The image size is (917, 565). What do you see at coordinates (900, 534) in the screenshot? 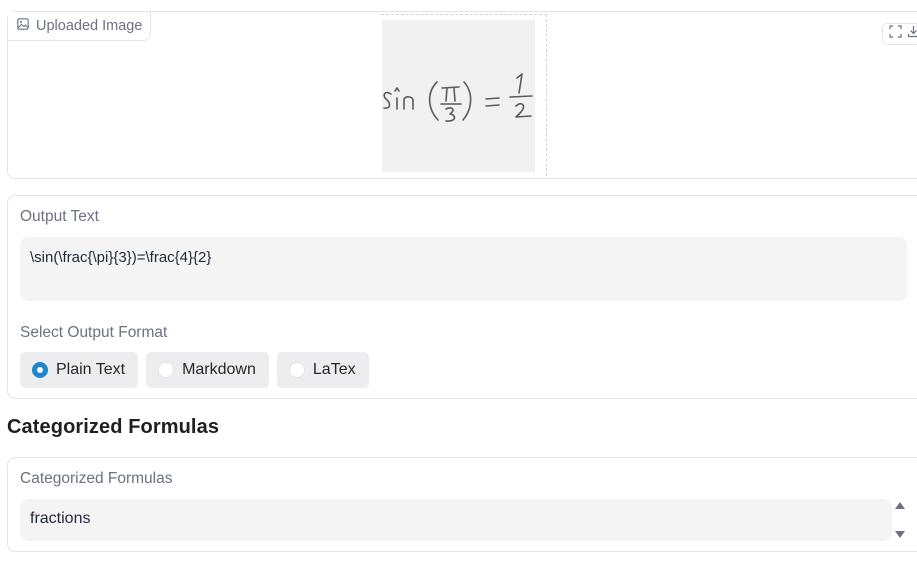
I see `scroll-down-icon` at bounding box center [900, 534].